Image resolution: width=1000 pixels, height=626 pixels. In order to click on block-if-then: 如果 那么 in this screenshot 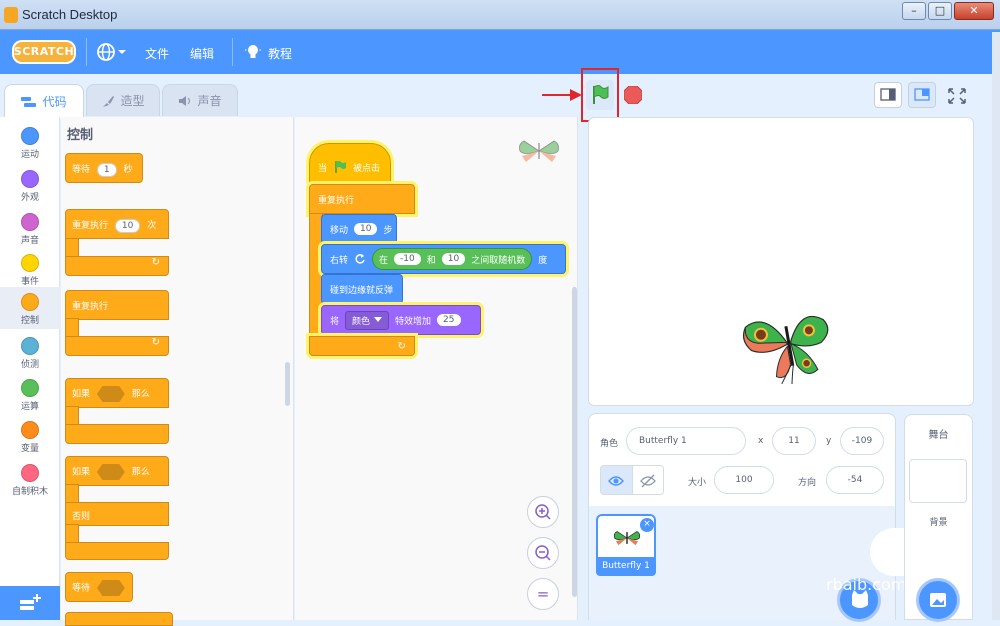, I will do `click(117, 393)`.